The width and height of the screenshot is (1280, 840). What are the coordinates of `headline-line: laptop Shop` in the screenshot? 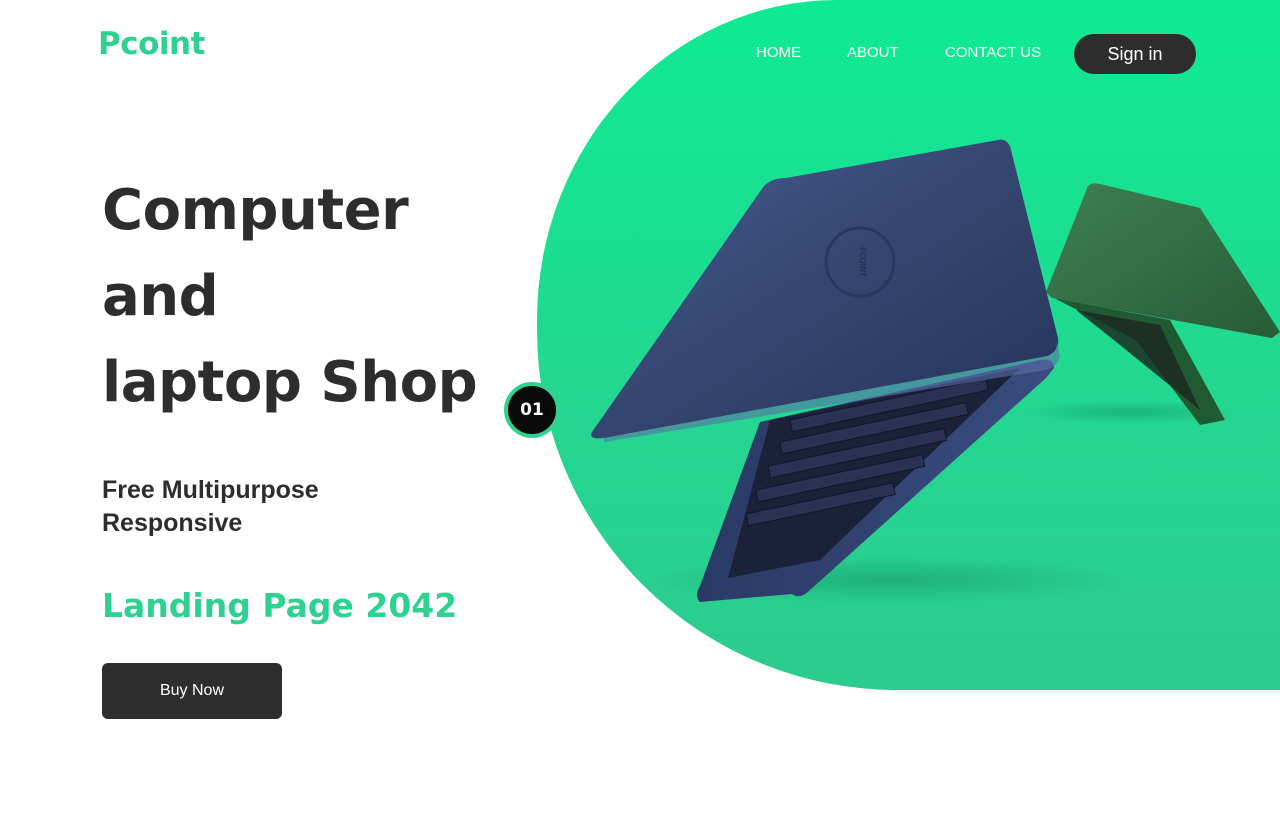 It's located at (290, 382).